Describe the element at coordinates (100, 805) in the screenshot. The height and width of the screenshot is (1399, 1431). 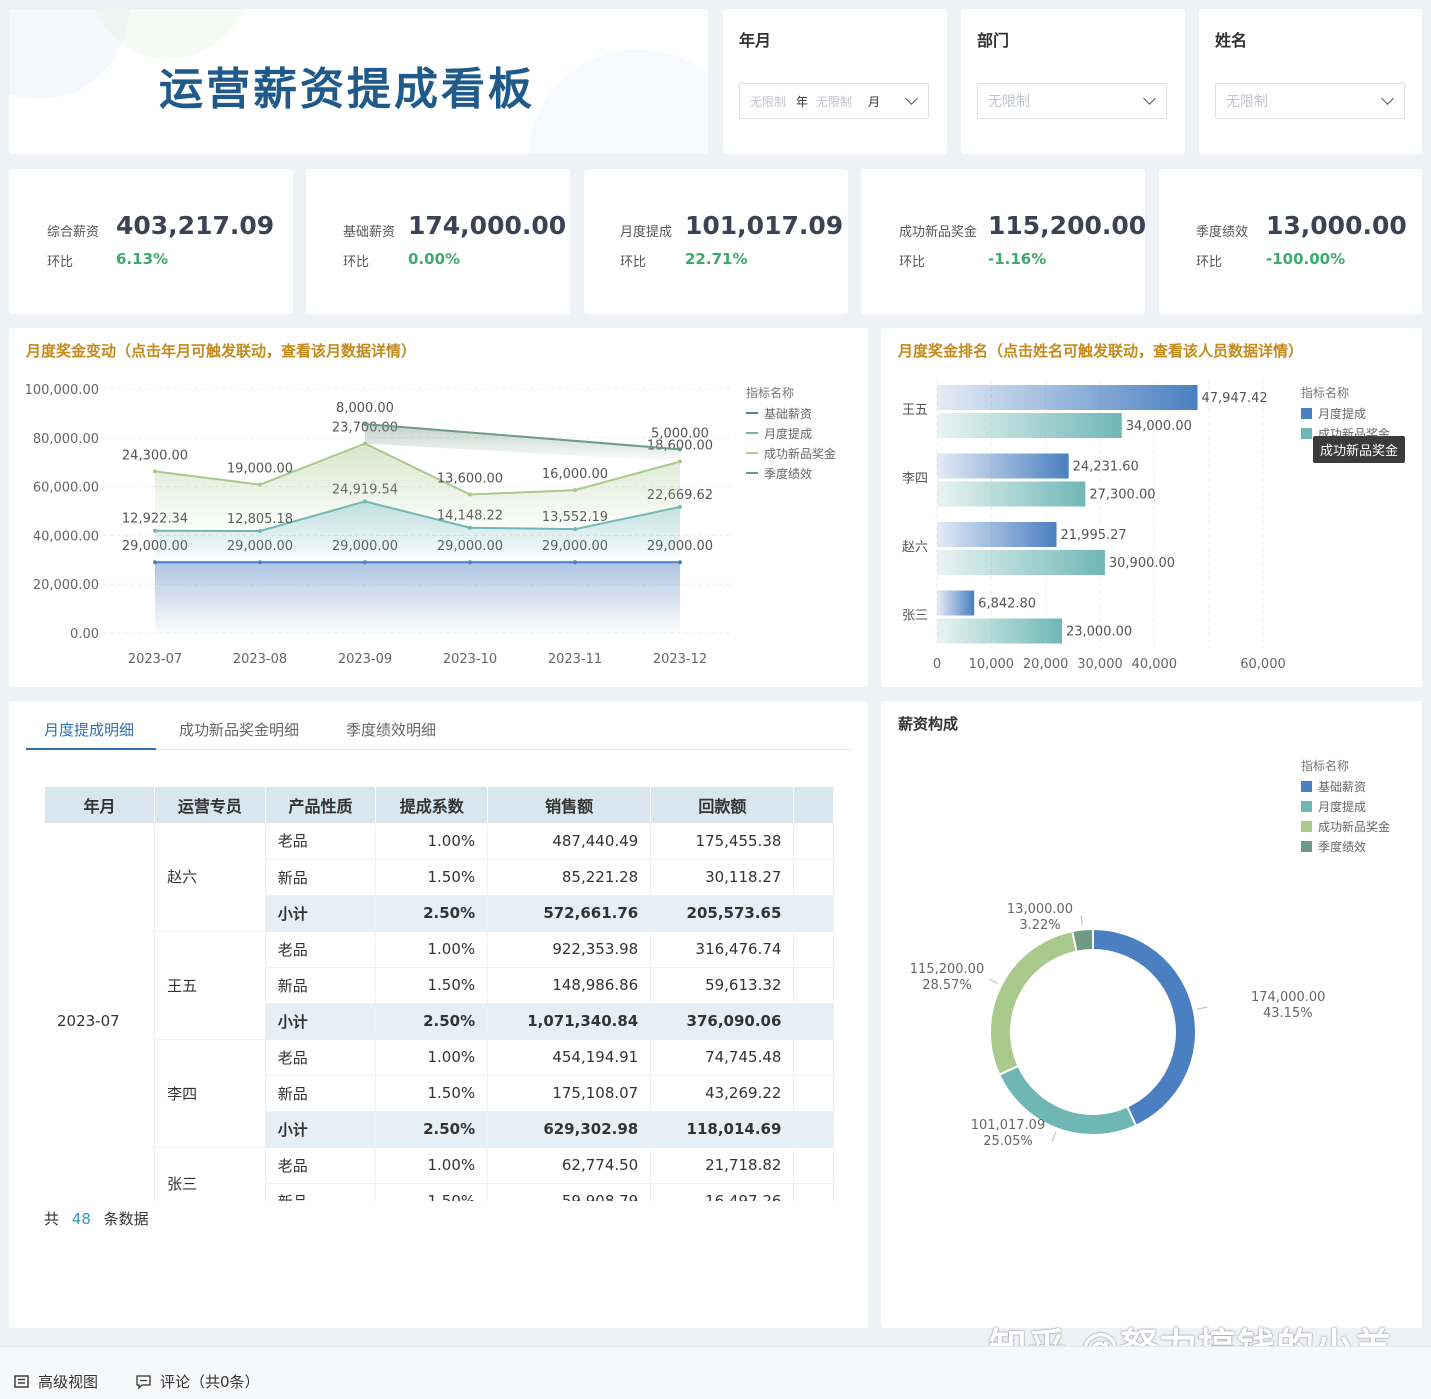
I see `col-header: 年月` at that location.